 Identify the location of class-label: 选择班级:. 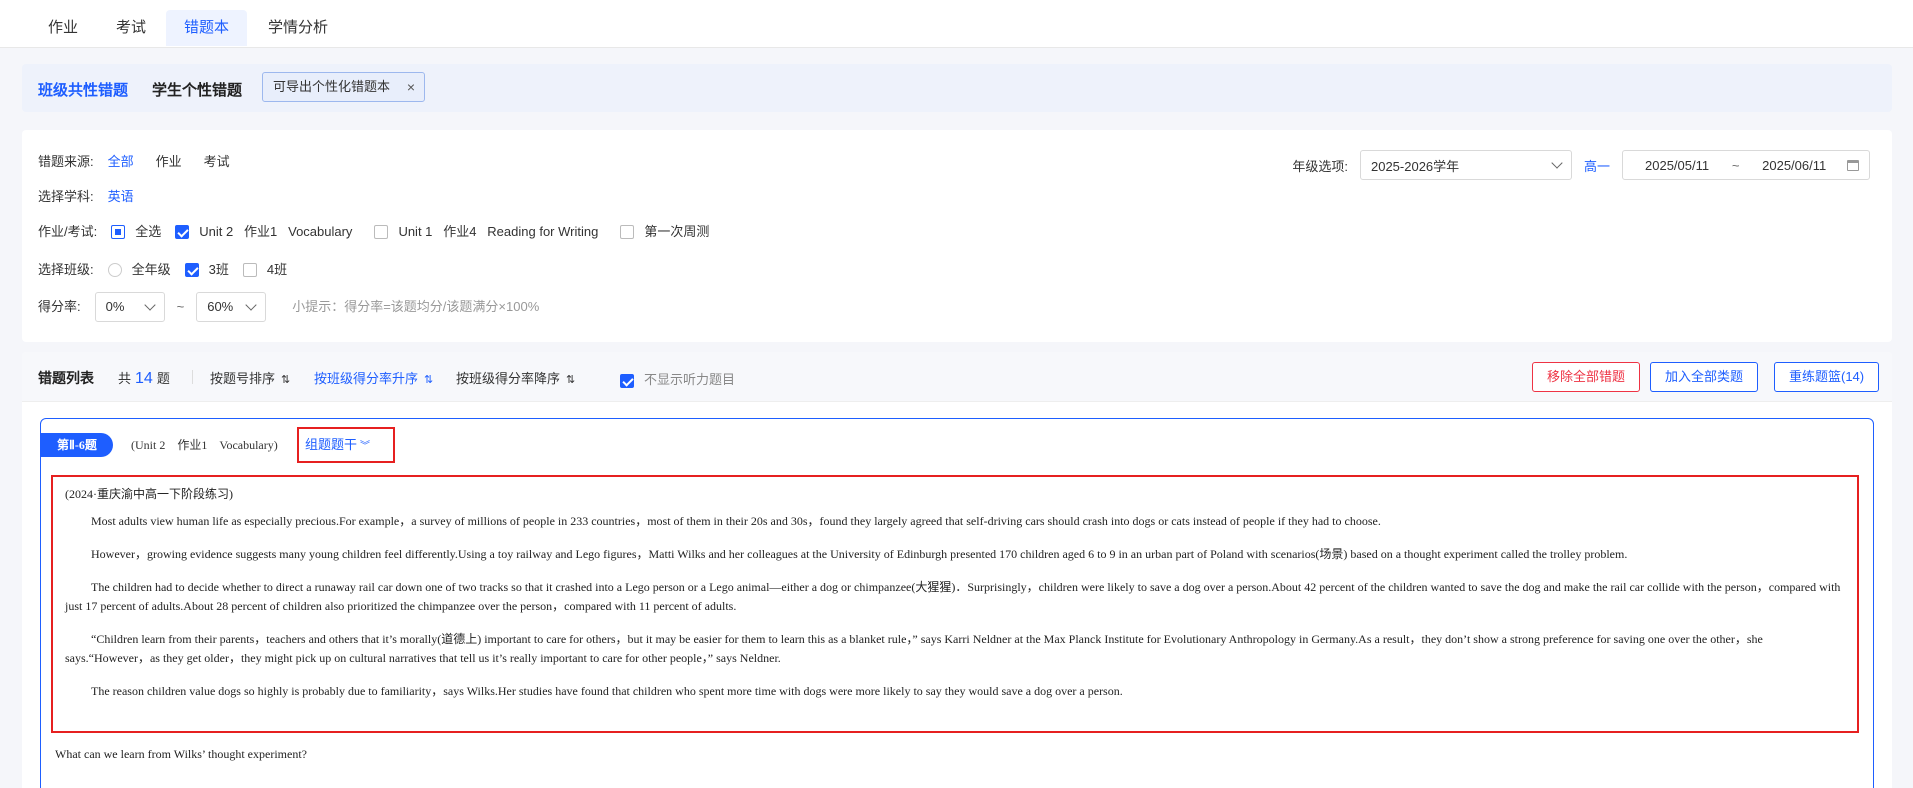
(66, 269).